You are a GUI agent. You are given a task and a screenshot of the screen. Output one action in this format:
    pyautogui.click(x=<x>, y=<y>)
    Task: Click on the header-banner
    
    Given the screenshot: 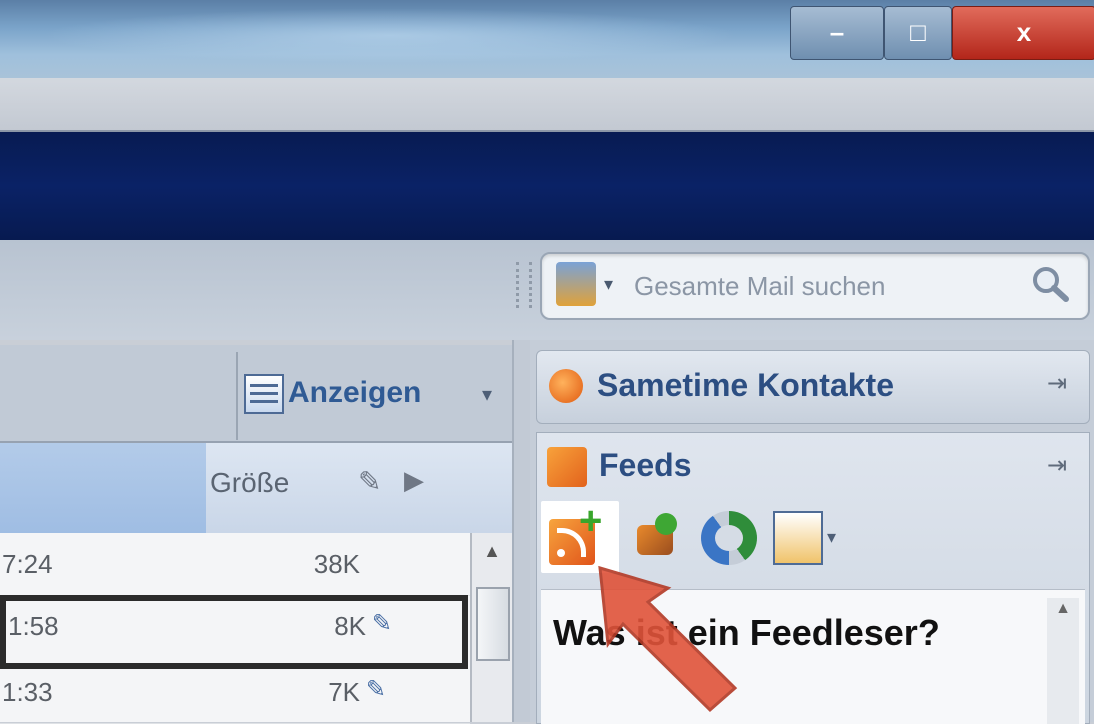 What is the action you would take?
    pyautogui.click(x=547, y=186)
    